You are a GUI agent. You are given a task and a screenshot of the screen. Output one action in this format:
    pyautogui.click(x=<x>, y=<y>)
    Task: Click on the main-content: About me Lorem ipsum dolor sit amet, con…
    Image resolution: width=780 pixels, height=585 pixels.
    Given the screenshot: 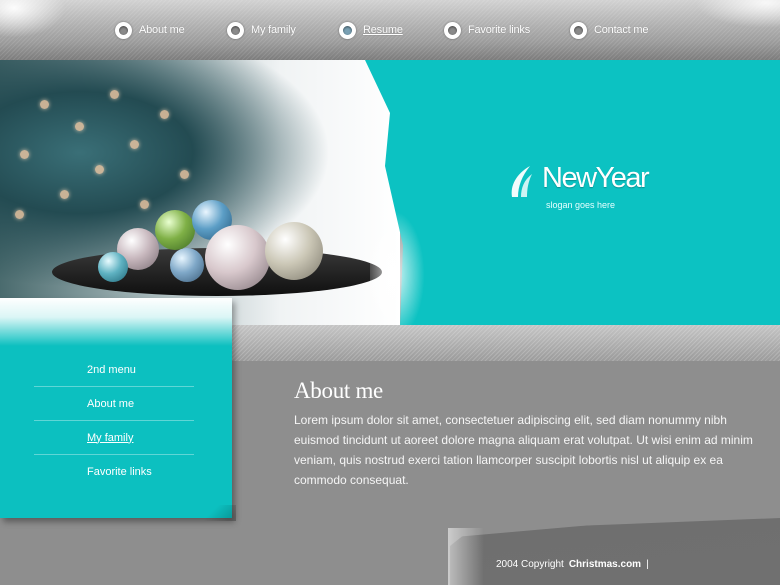 What is the action you would take?
    pyautogui.click(x=524, y=434)
    